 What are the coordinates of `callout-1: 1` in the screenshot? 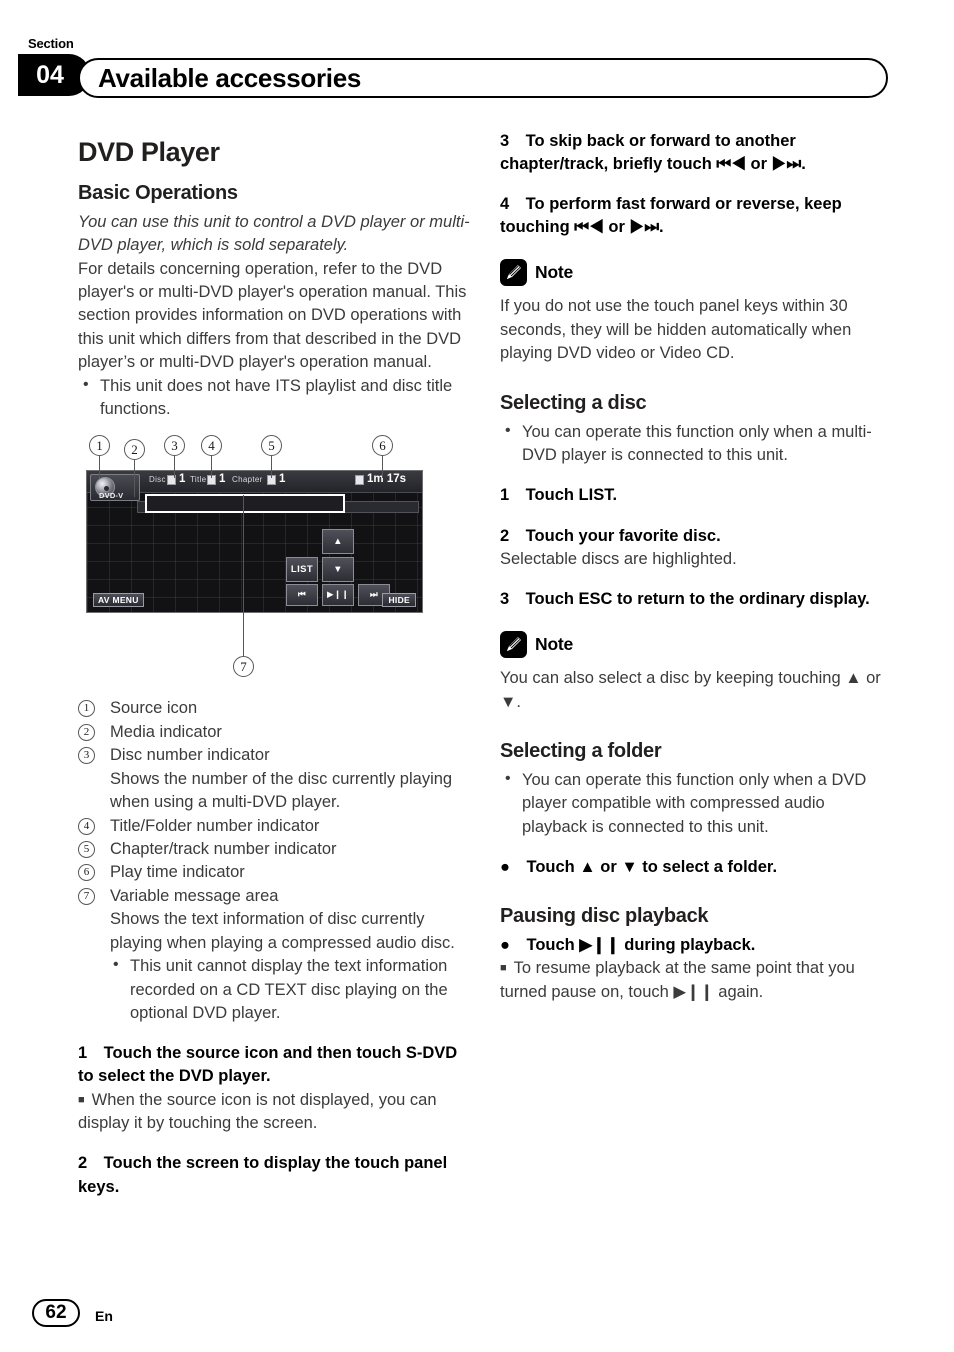 It's located at (99, 446).